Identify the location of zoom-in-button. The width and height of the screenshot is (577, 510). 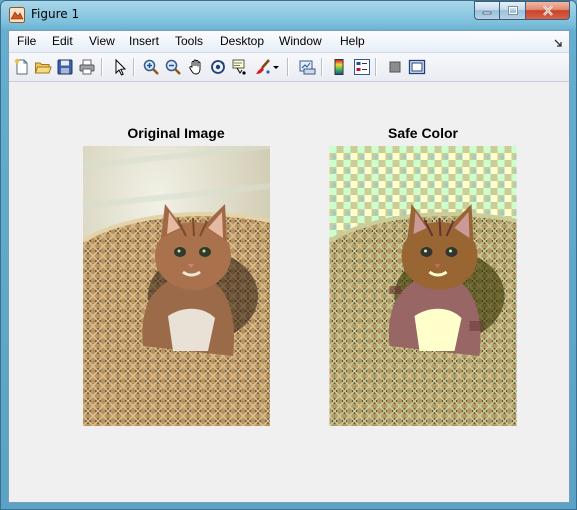
(151, 67).